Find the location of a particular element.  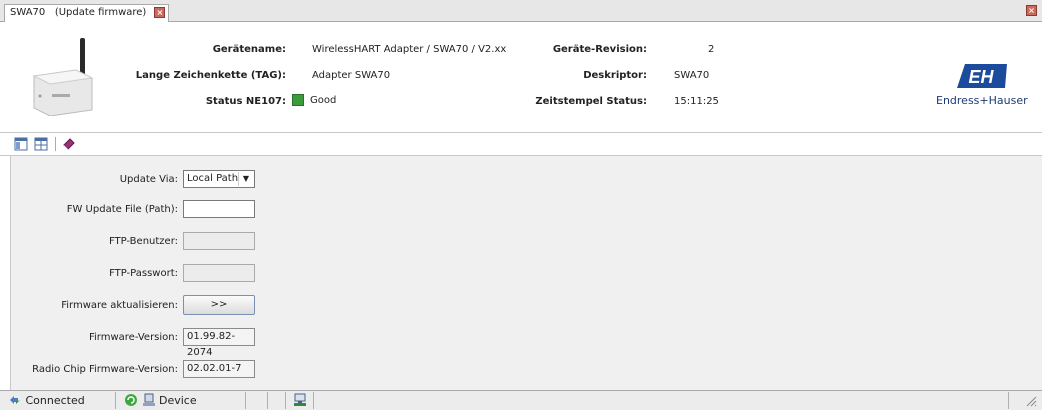

help-book-icon is located at coordinates (69, 144).